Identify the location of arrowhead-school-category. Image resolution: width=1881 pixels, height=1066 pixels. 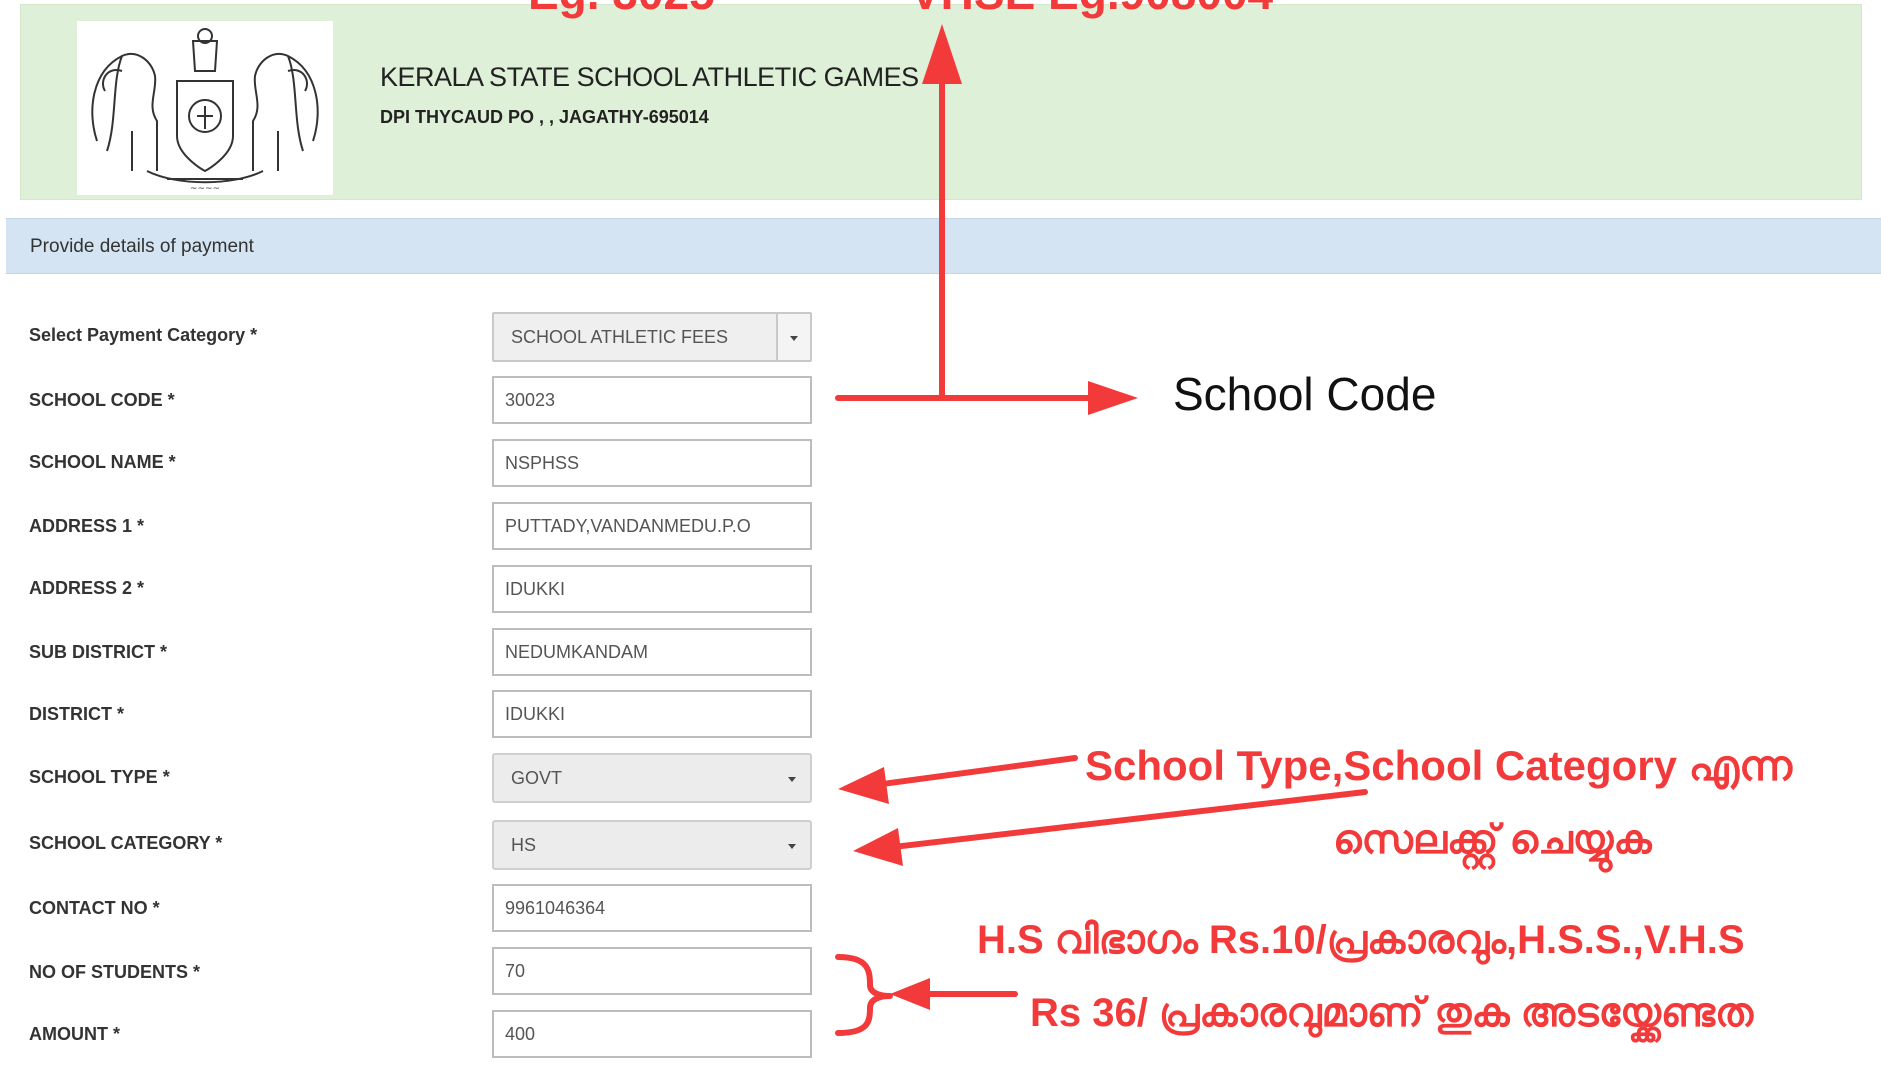
(878, 847).